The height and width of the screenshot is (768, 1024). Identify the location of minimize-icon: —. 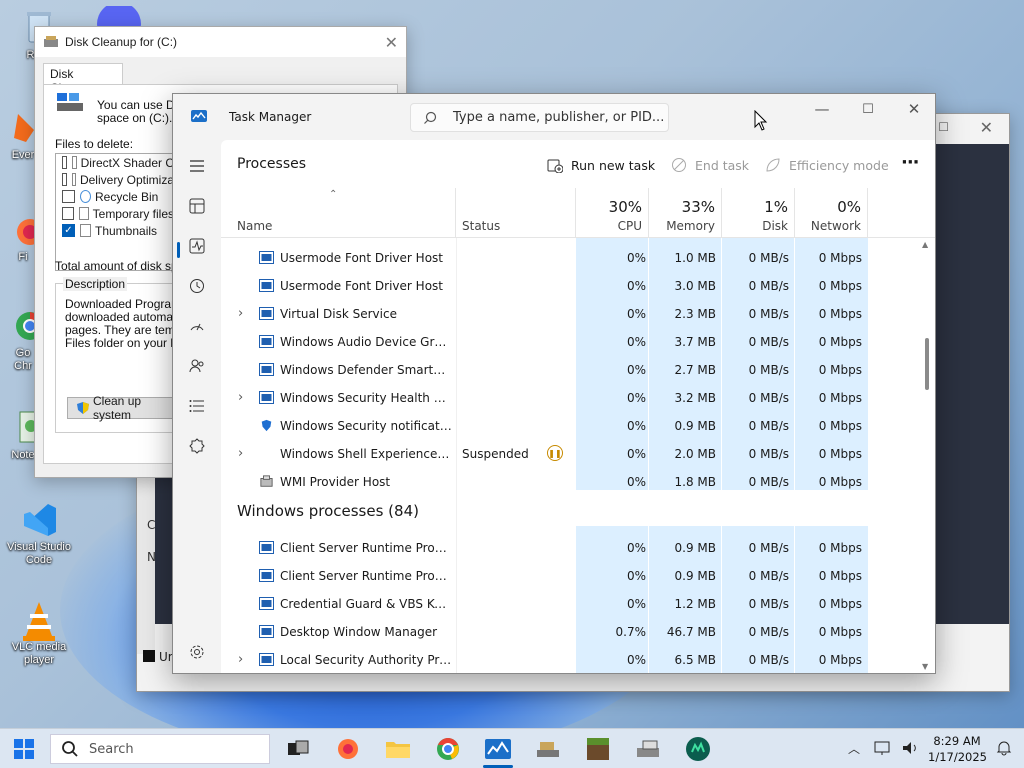
(822, 109).